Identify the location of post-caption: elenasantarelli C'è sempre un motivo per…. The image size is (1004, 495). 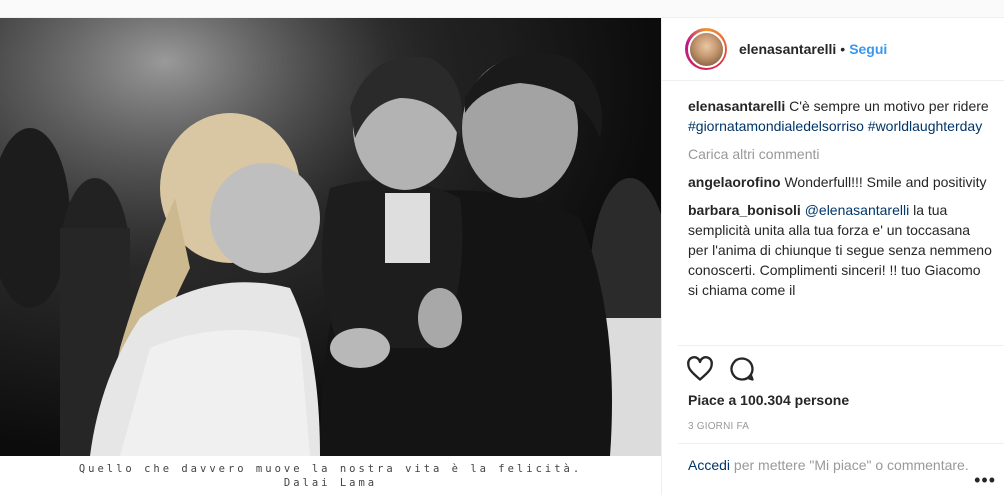
(846, 116).